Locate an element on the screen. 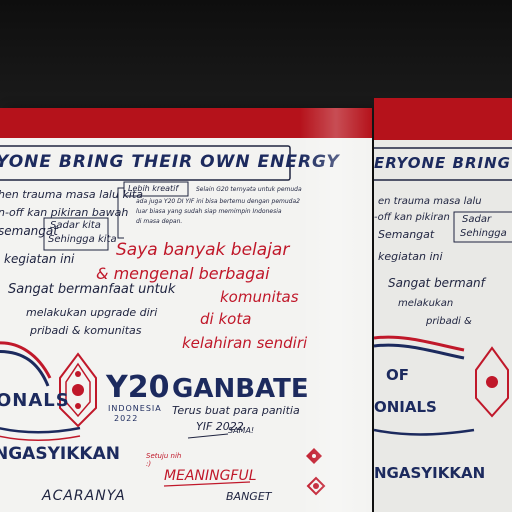  logo-indonesia: INDONESIA is located at coordinates (135, 408).